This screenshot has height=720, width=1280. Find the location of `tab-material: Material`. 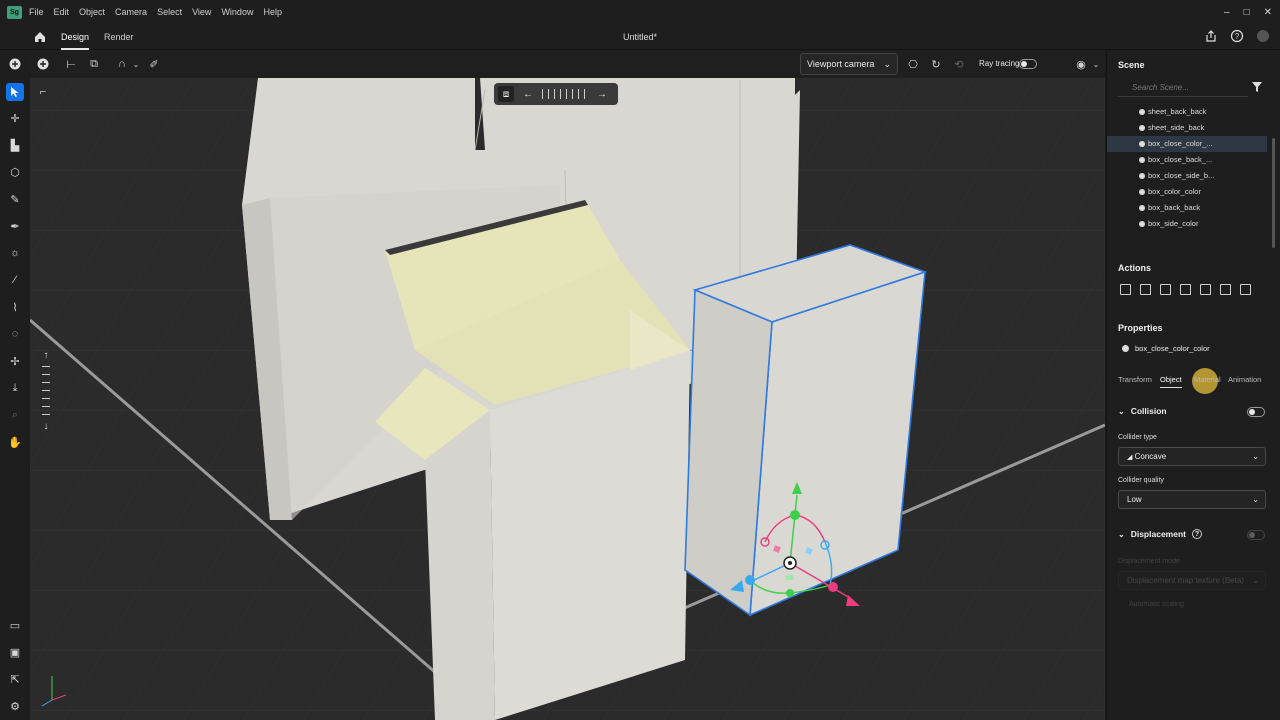

tab-material: Material is located at coordinates (1207, 379).